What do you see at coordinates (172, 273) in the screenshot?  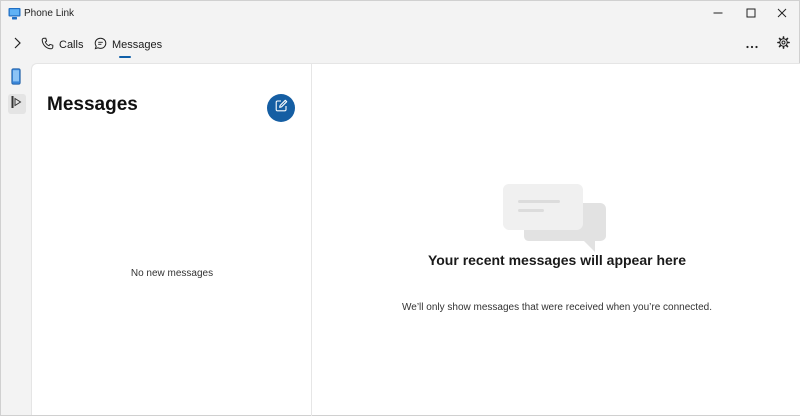 I see `empty-list-text: No new messages` at bounding box center [172, 273].